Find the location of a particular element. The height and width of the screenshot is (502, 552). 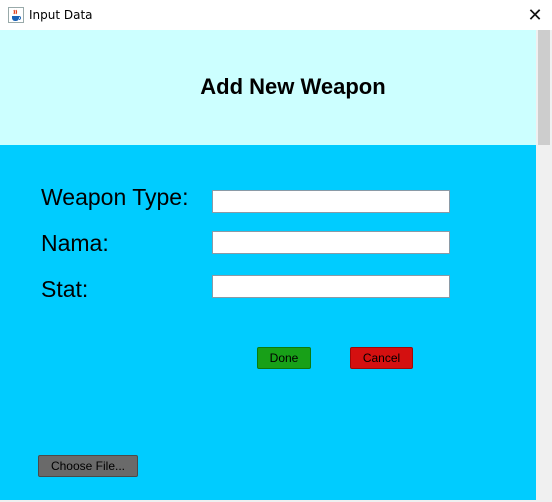

title-bar: Input Data ✕ is located at coordinates (276, 15).